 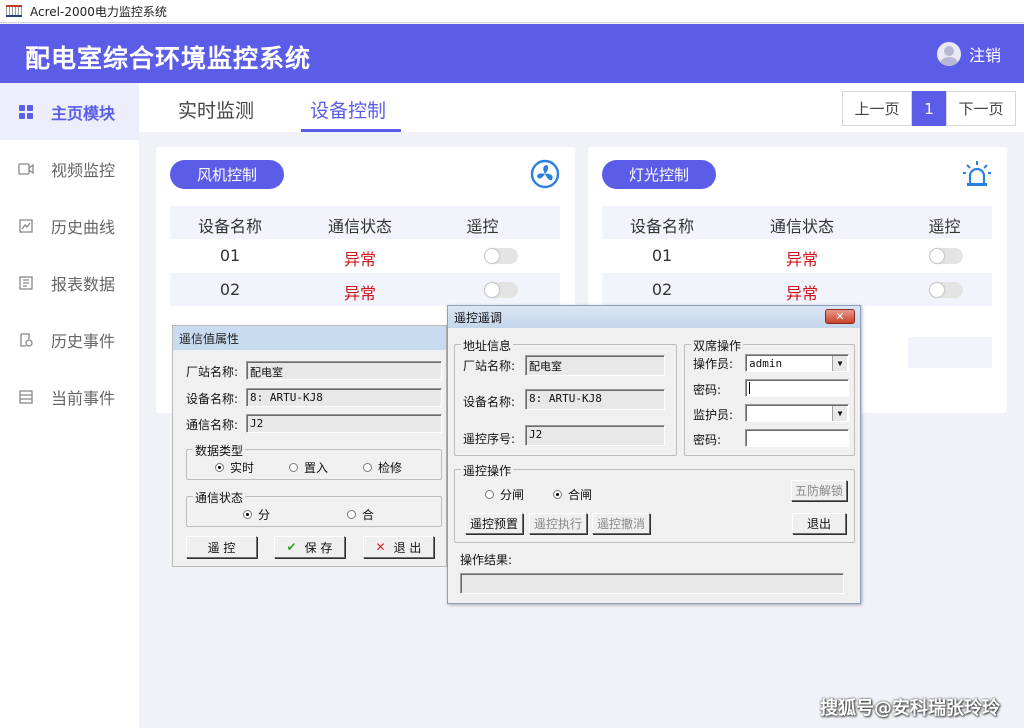 I want to click on group-title: 地址信息, so click(x=487, y=345).